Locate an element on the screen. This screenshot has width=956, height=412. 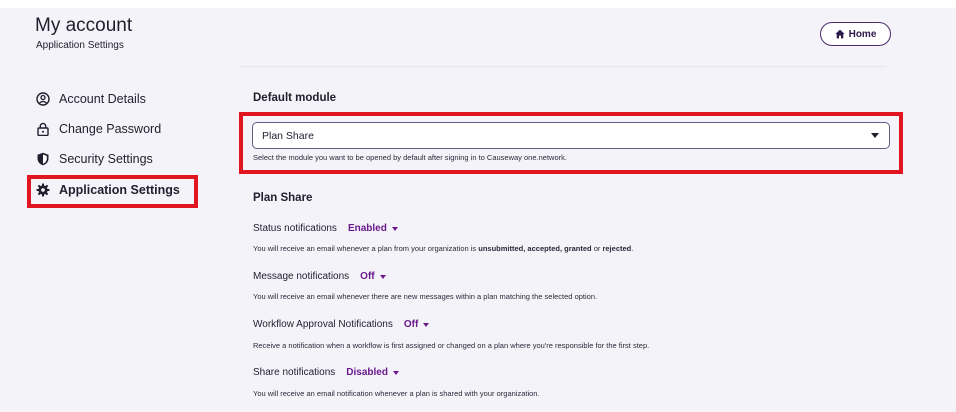
sidebar-item-account-details: Account Details is located at coordinates (91, 99).